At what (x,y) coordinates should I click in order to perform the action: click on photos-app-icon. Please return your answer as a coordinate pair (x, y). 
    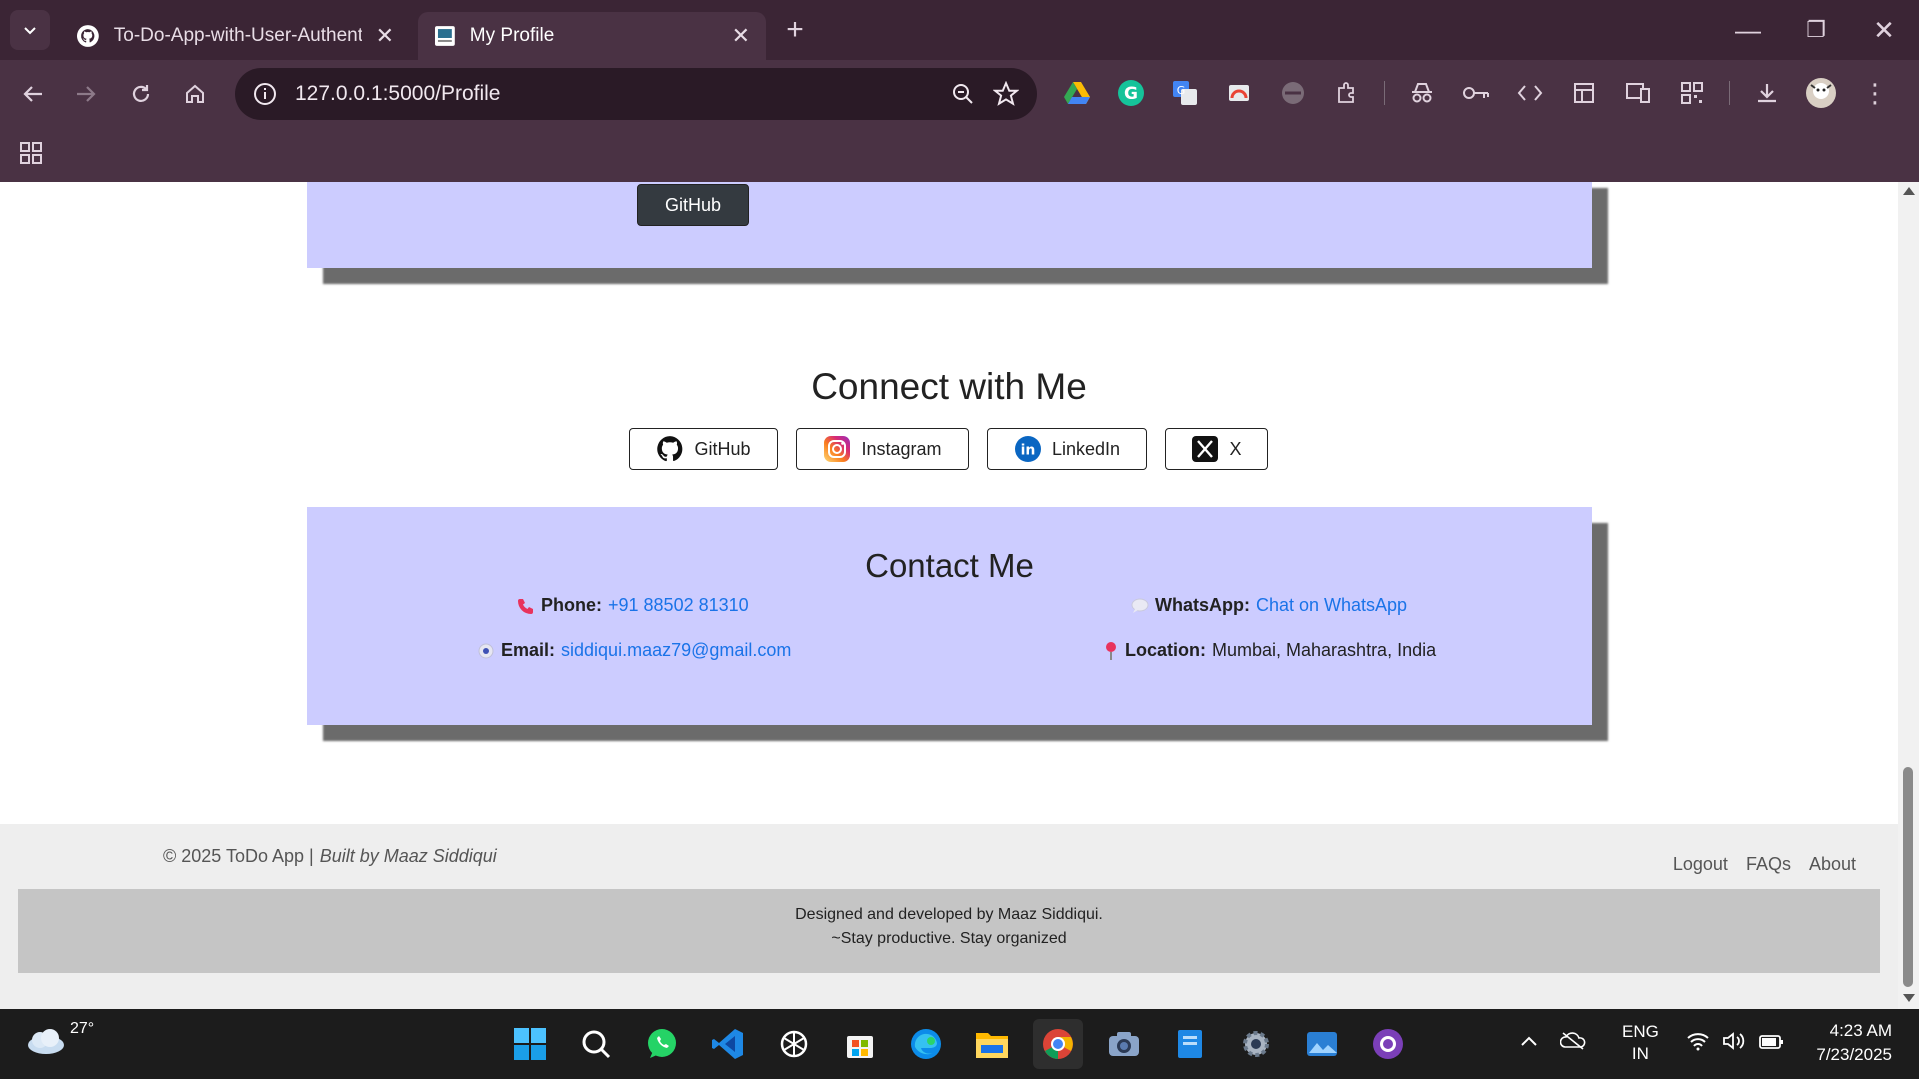
    Looking at the image, I should click on (1322, 1044).